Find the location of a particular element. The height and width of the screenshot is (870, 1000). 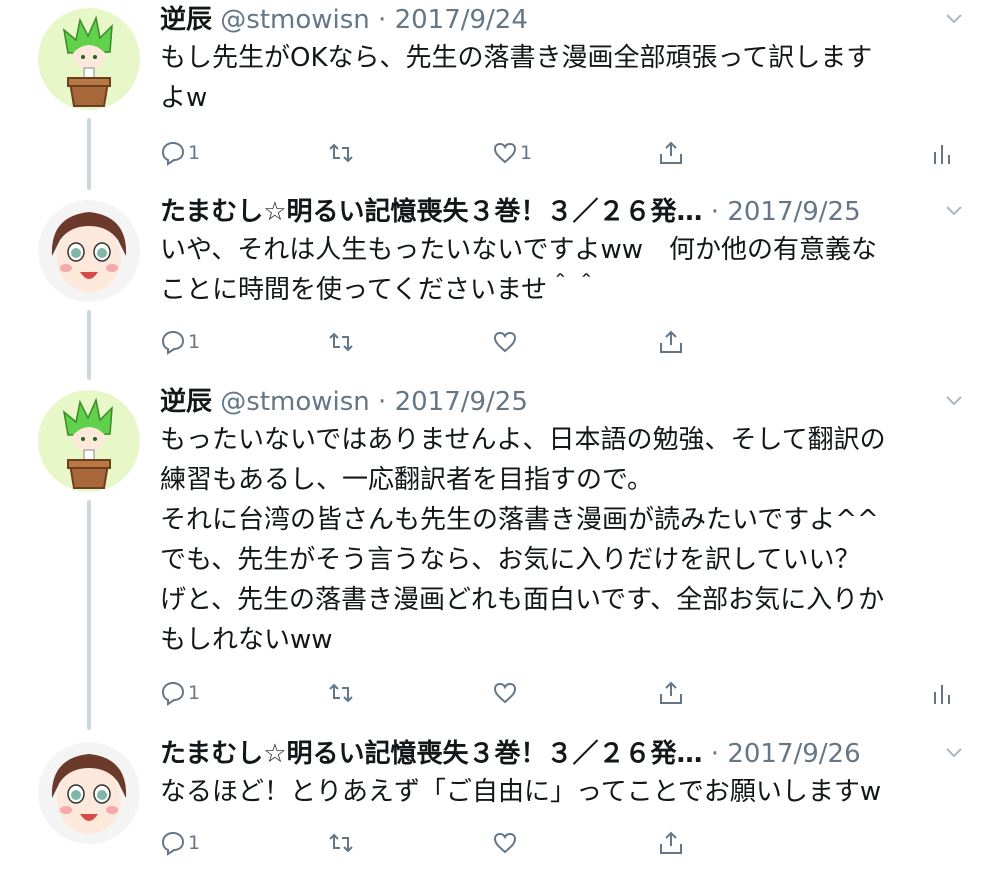

tweet-text-line: ことに時間を使ってくださいませ＾＾ is located at coordinates (380, 290).